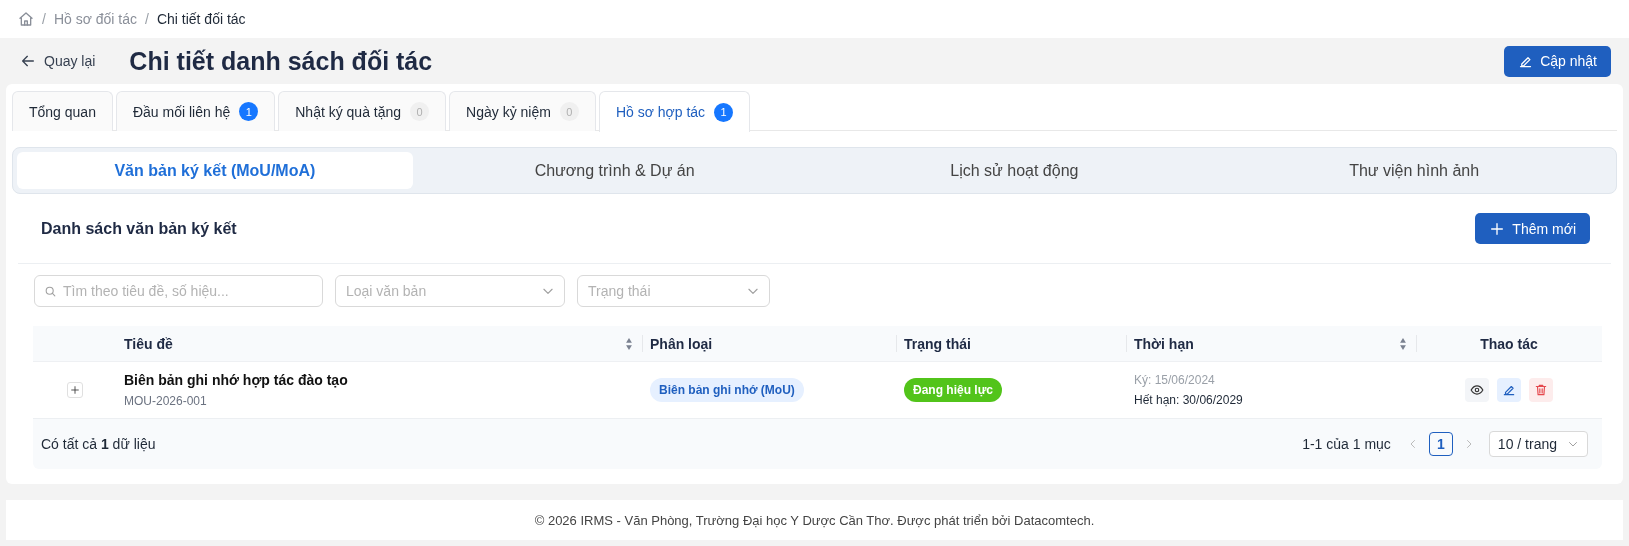 The width and height of the screenshot is (1629, 546). I want to click on eye-icon, so click(1477, 390).